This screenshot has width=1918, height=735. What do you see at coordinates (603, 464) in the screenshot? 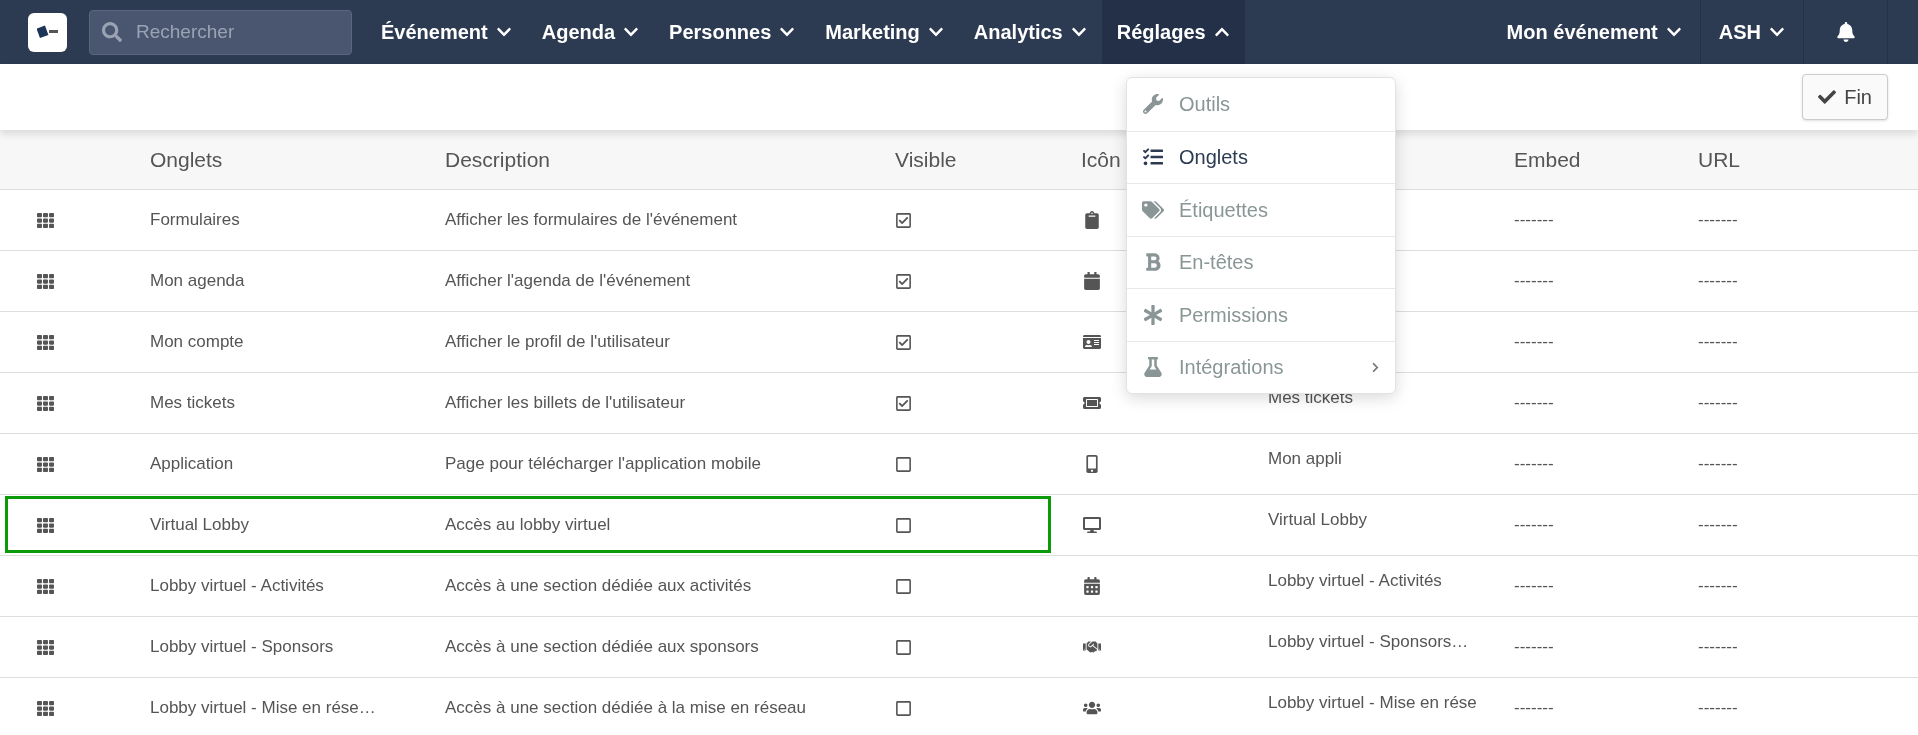
I see `table-cell: Page pour télécharger l'application mobile` at bounding box center [603, 464].